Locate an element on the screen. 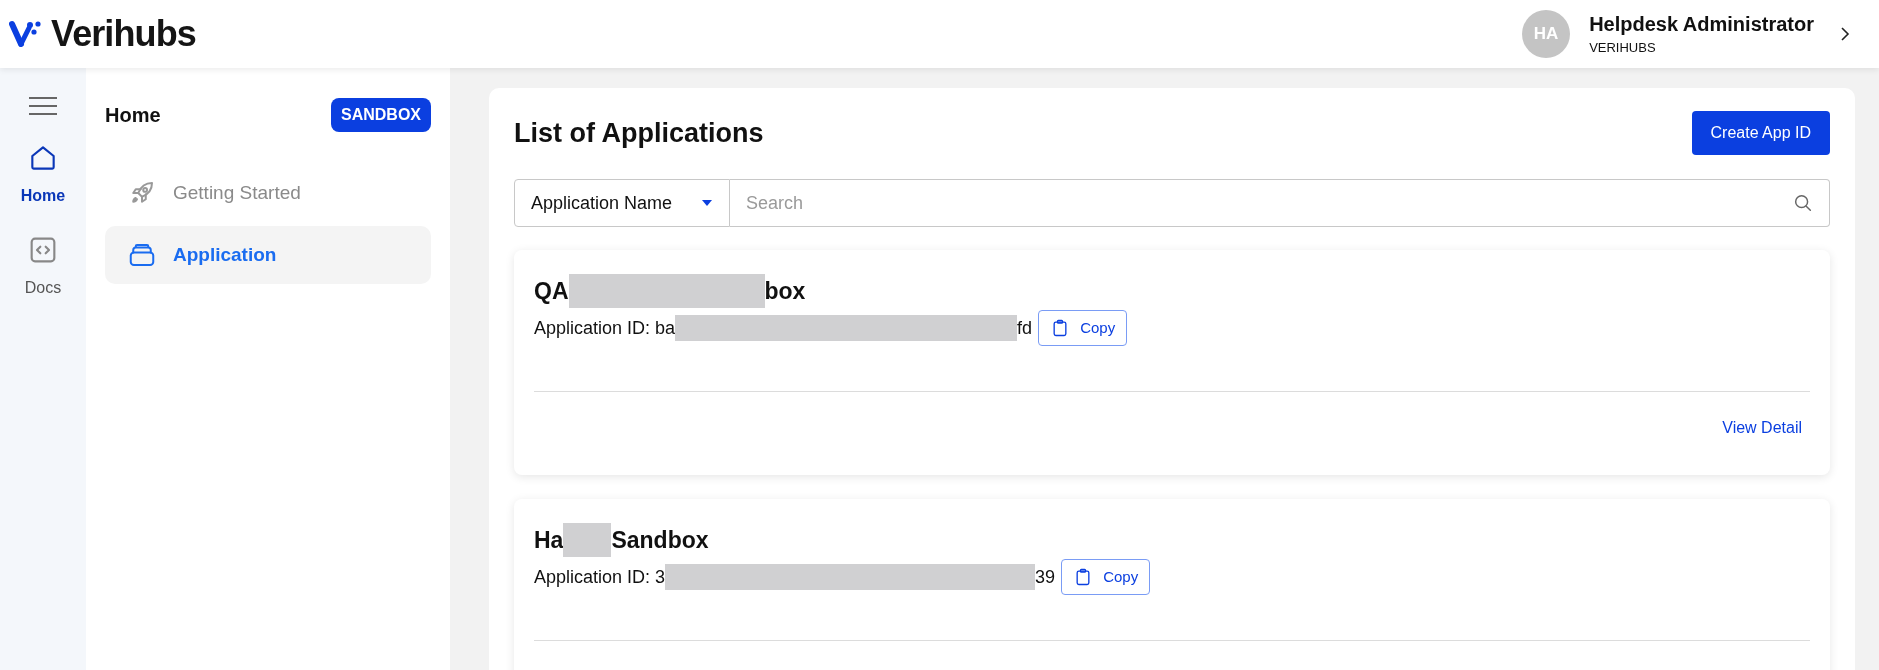 Image resolution: width=1879 pixels, height=670 pixels. view-detail-link: View Detail is located at coordinates (1762, 428).